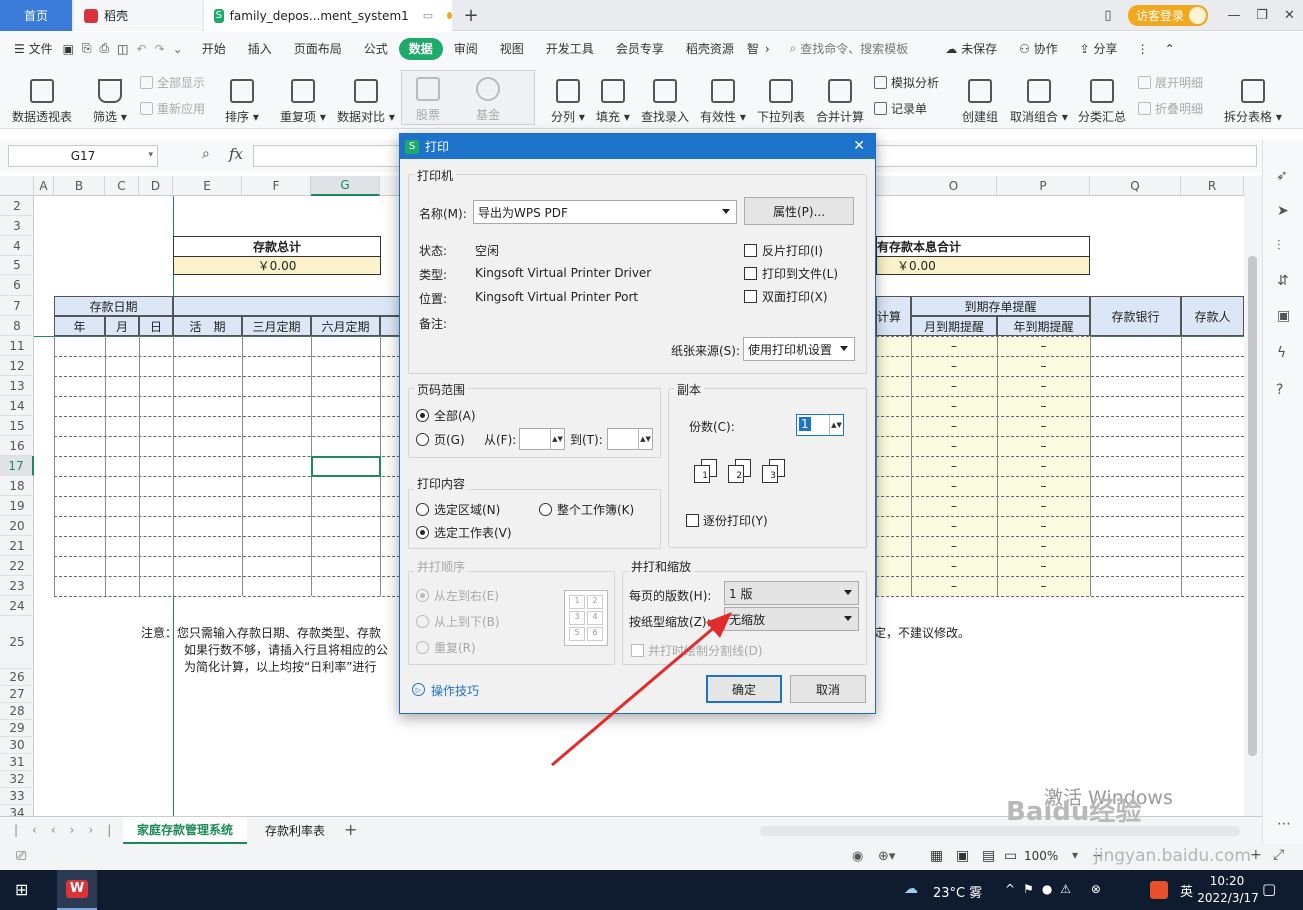  What do you see at coordinates (21, 889) in the screenshot?
I see `windows-start-icon: ⊞` at bounding box center [21, 889].